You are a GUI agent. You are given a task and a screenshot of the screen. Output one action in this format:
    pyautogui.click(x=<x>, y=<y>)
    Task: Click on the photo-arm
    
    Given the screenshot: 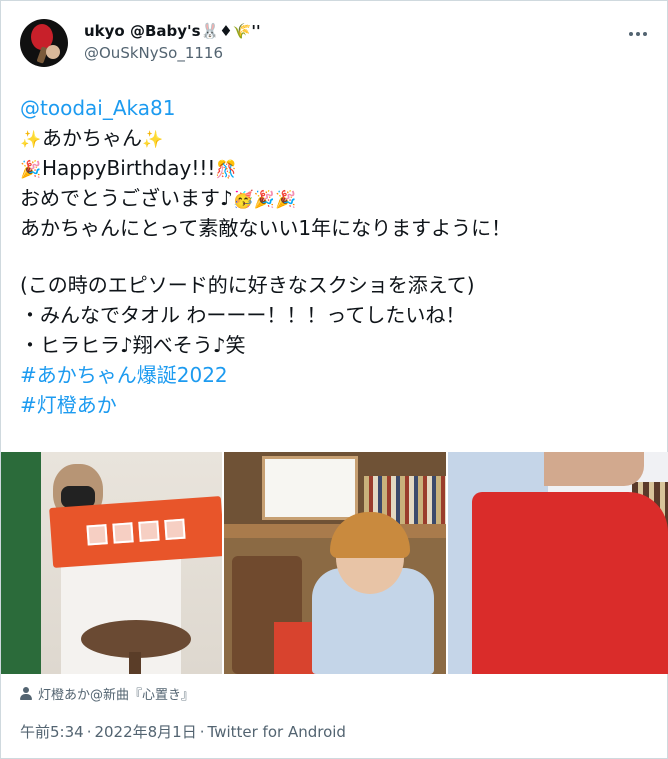 What is the action you would take?
    pyautogui.click(x=593, y=469)
    